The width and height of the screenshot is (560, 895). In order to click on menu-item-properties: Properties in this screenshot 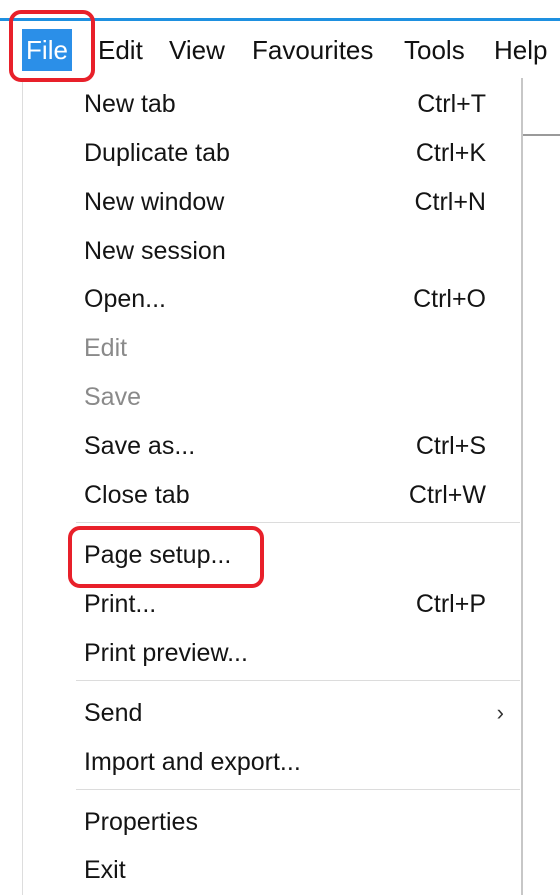, I will do `click(289, 822)`.